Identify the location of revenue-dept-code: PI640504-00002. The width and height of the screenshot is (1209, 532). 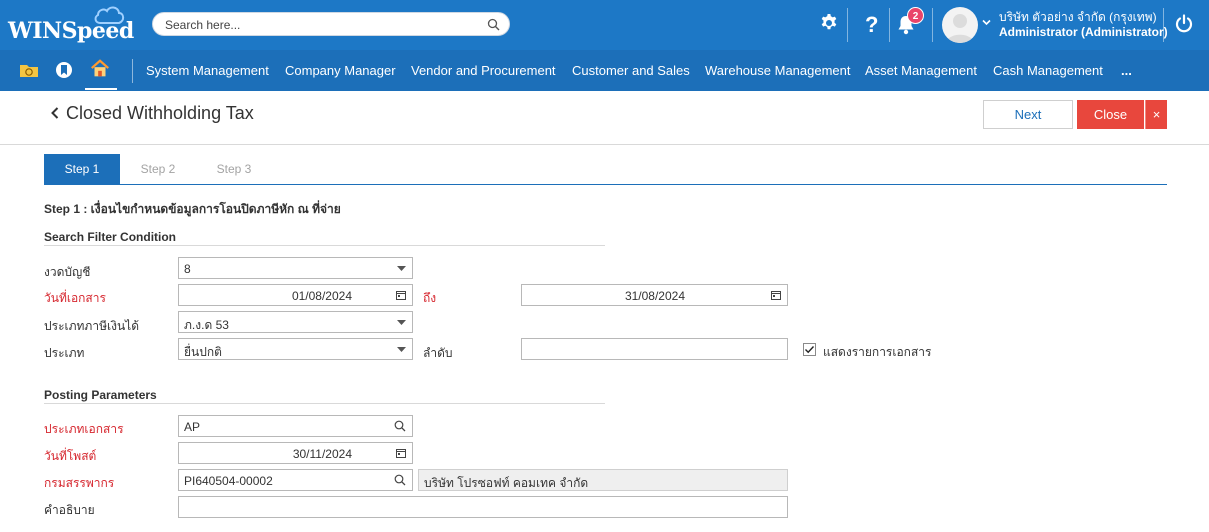
(228, 481).